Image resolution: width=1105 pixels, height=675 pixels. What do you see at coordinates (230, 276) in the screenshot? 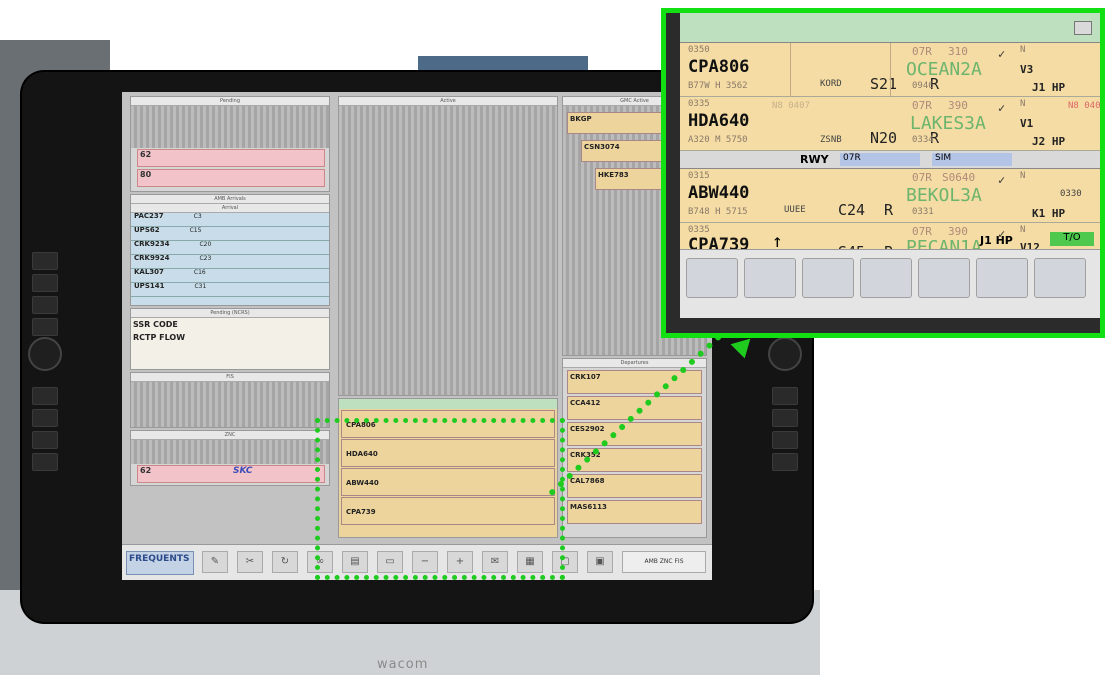
I see `arrival-strip: KAL307 C16` at bounding box center [230, 276].